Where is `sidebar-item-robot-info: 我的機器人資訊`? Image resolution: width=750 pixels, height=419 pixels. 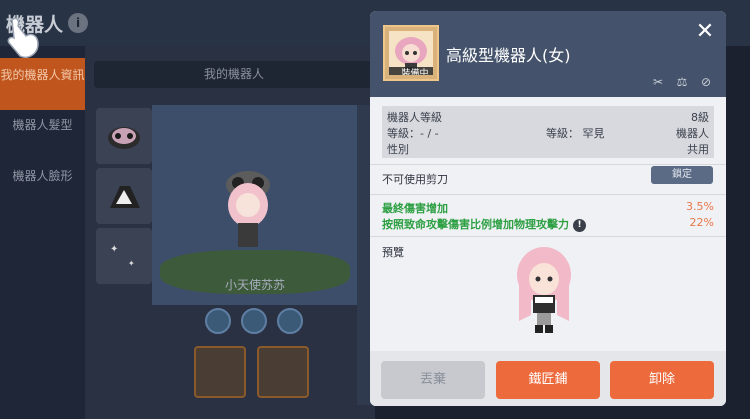 sidebar-item-robot-info: 我的機器人資訊 is located at coordinates (42, 84).